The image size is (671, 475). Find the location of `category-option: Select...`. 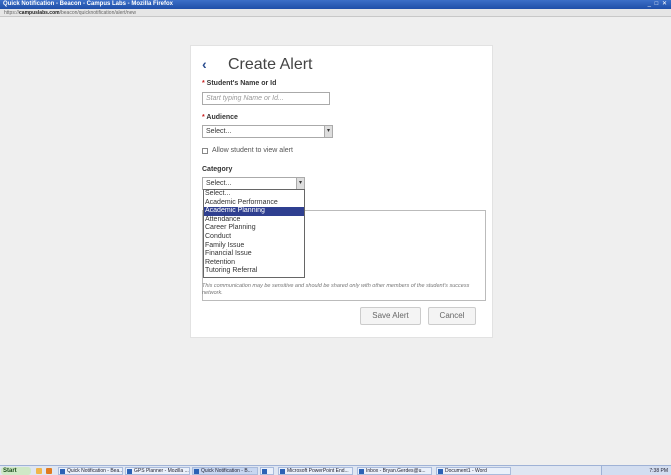

category-option: Select... is located at coordinates (254, 194).